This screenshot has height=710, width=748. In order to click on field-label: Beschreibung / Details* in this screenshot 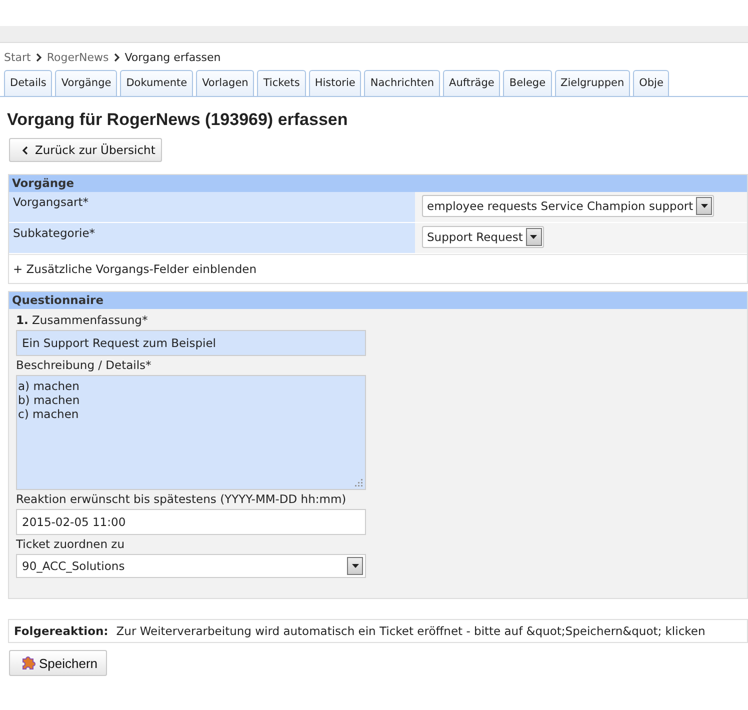, I will do `click(84, 365)`.